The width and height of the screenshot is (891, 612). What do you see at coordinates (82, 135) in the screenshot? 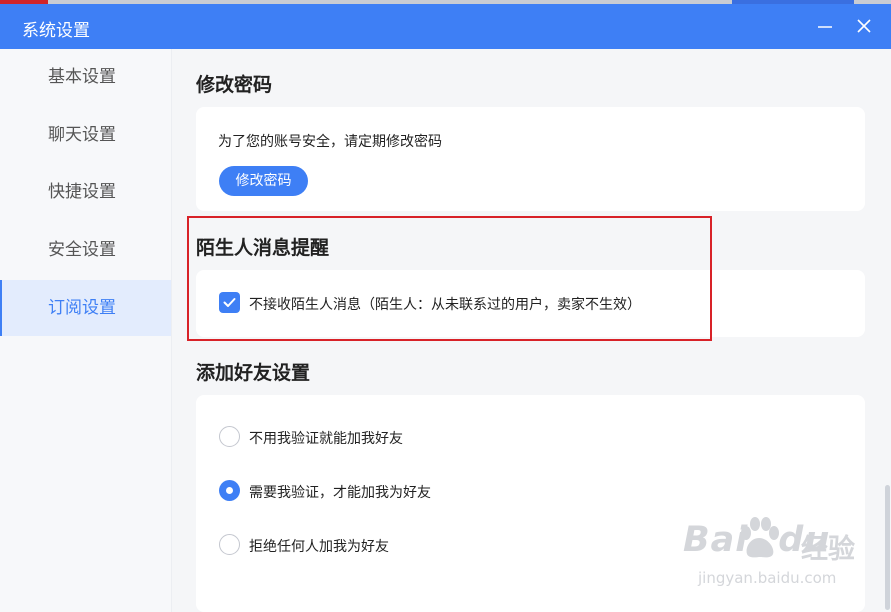
I see `sidebar-item-label: 聊天设置` at bounding box center [82, 135].